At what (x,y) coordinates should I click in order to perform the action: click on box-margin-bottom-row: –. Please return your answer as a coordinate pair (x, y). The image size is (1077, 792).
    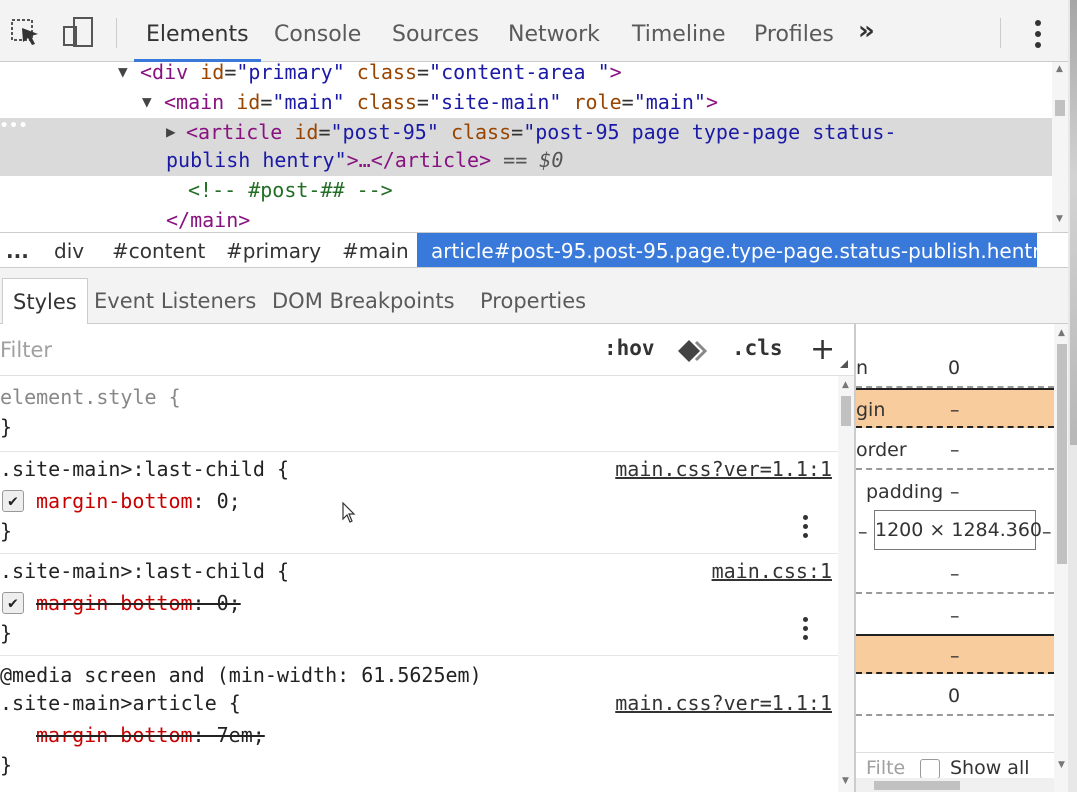
    Looking at the image, I should click on (955, 654).